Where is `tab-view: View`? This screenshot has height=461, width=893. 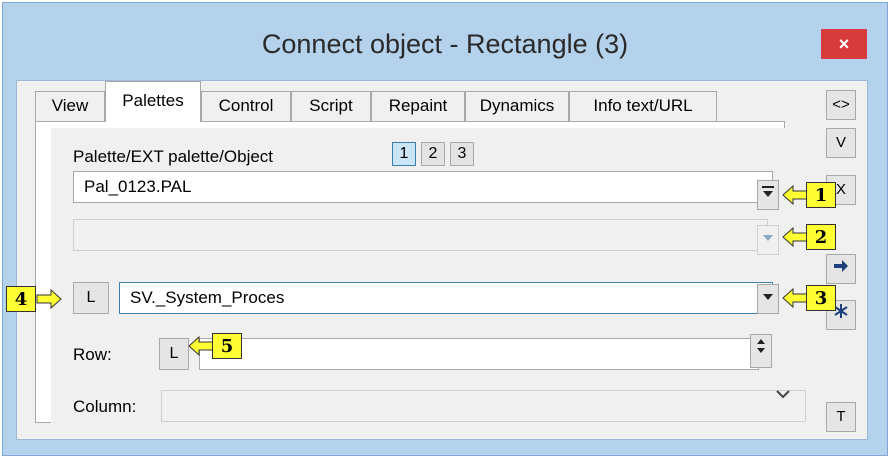
tab-view: View is located at coordinates (70, 106).